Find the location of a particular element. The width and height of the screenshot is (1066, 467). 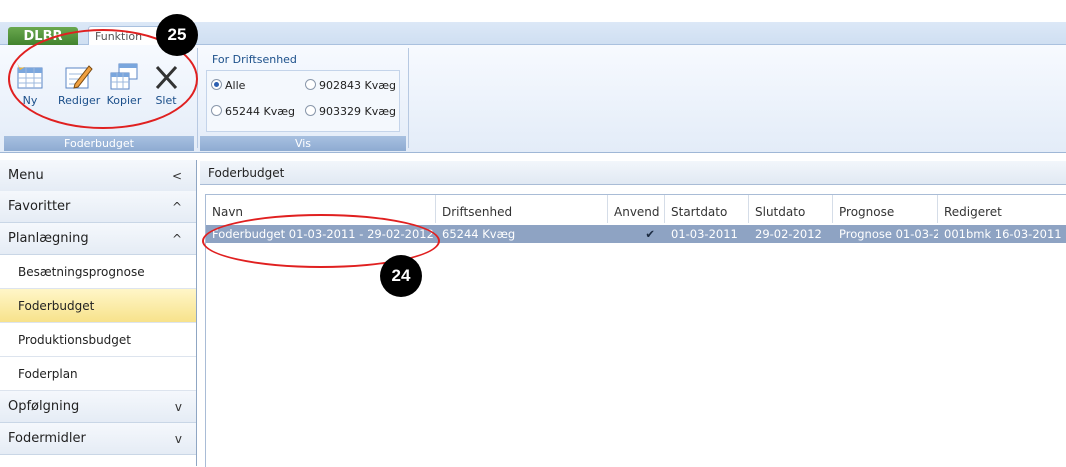

nav-section-label: Planlægning is located at coordinates (48, 238).